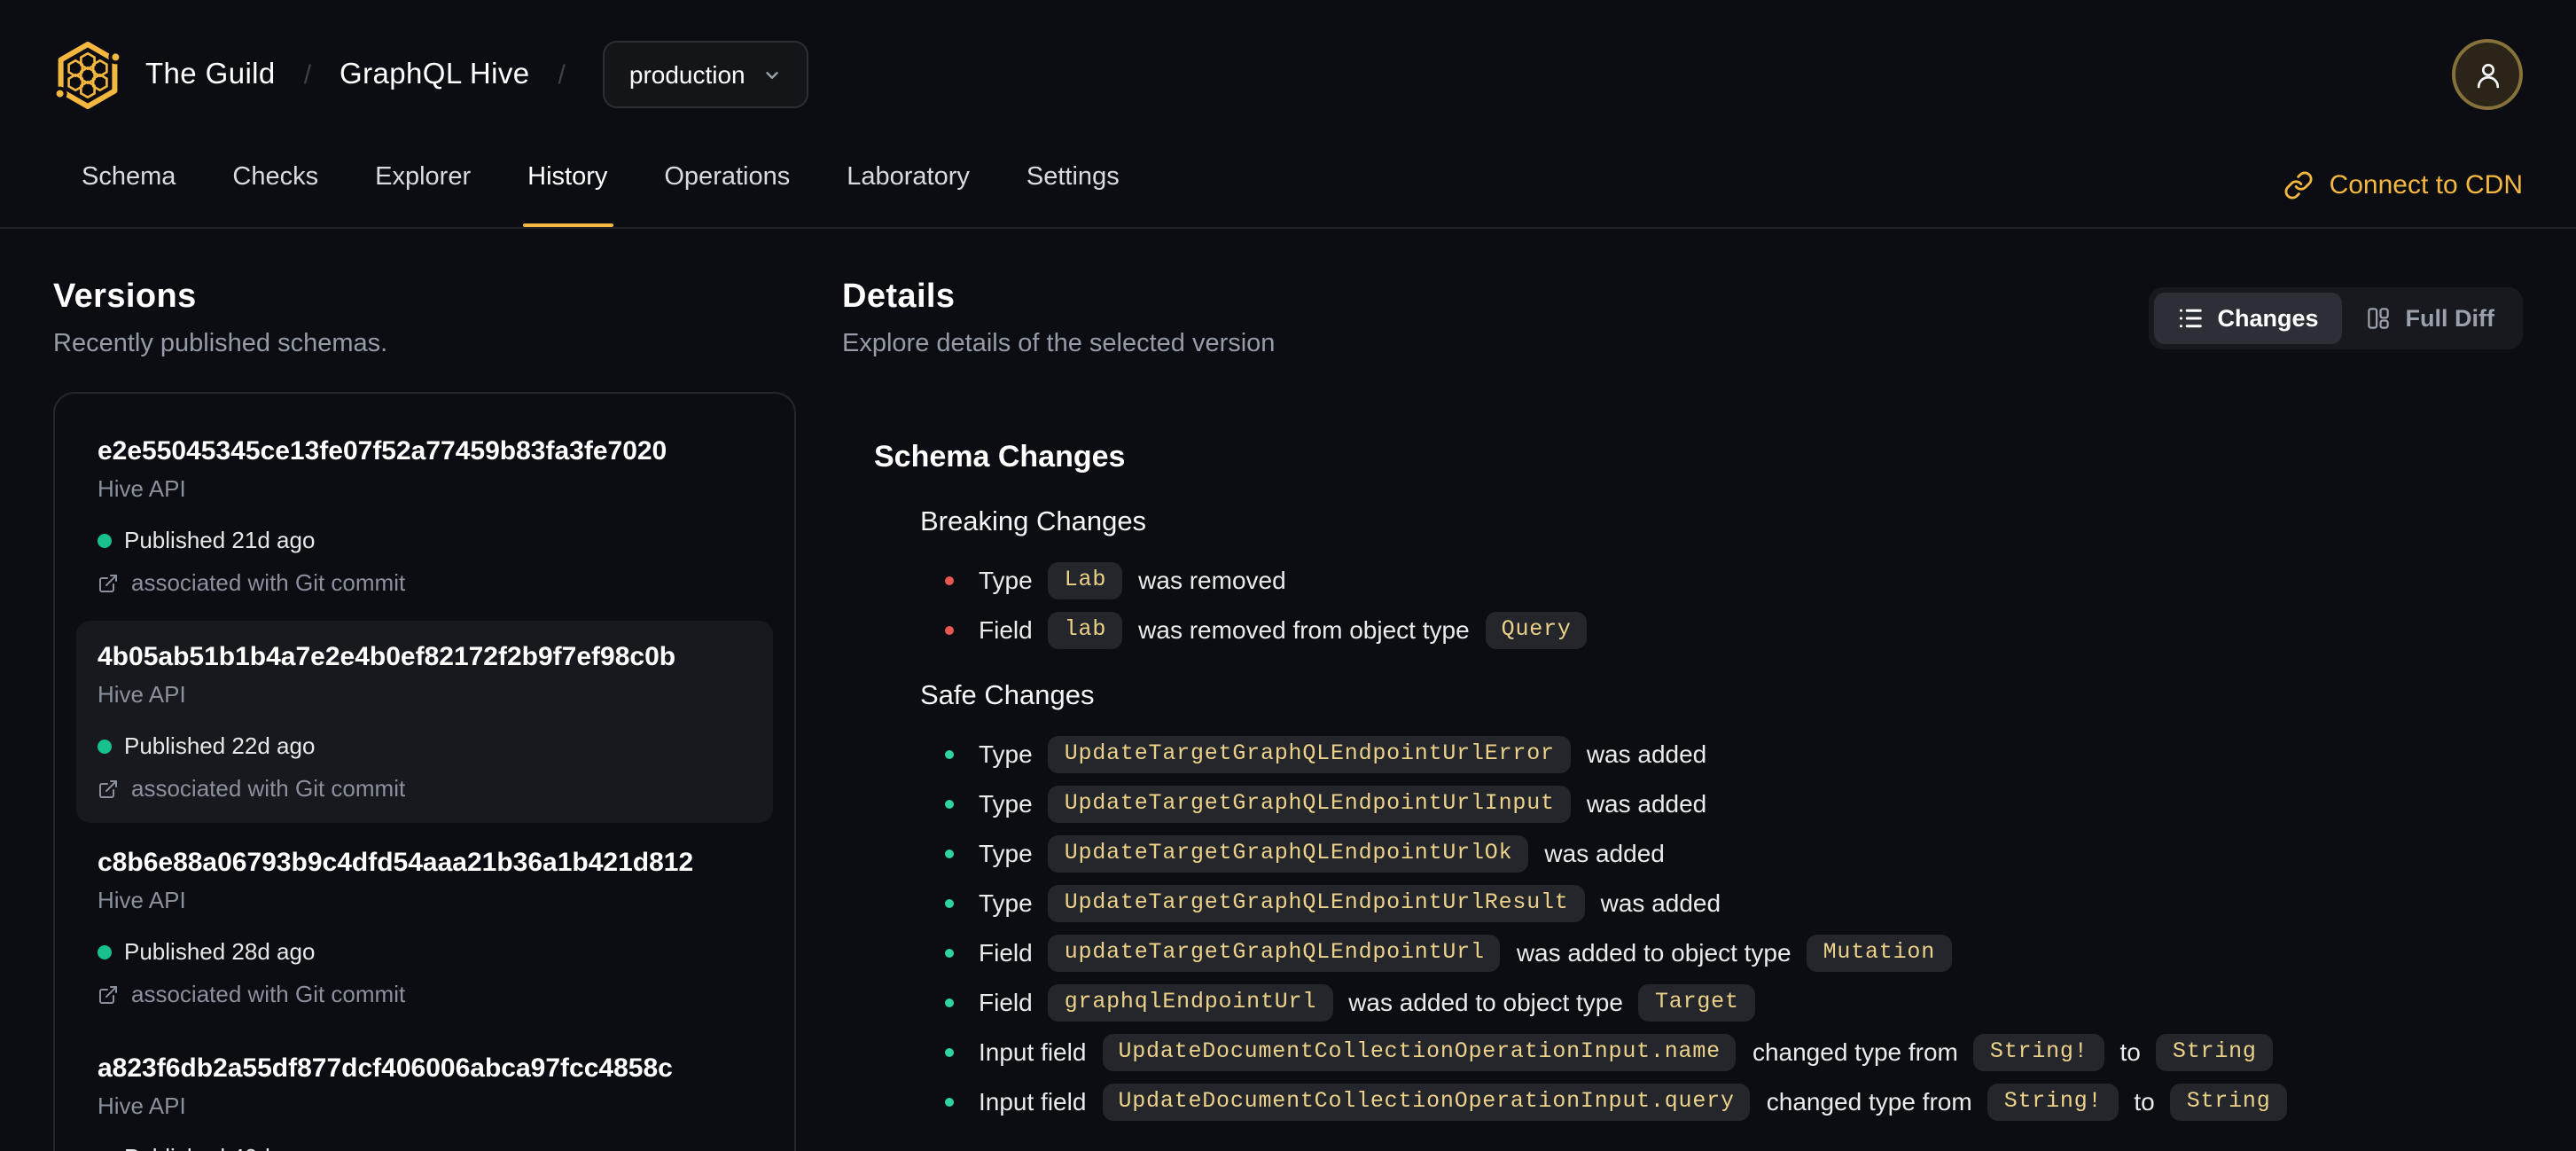  Describe the element at coordinates (773, 74) in the screenshot. I see `chevron-down-icon` at that location.